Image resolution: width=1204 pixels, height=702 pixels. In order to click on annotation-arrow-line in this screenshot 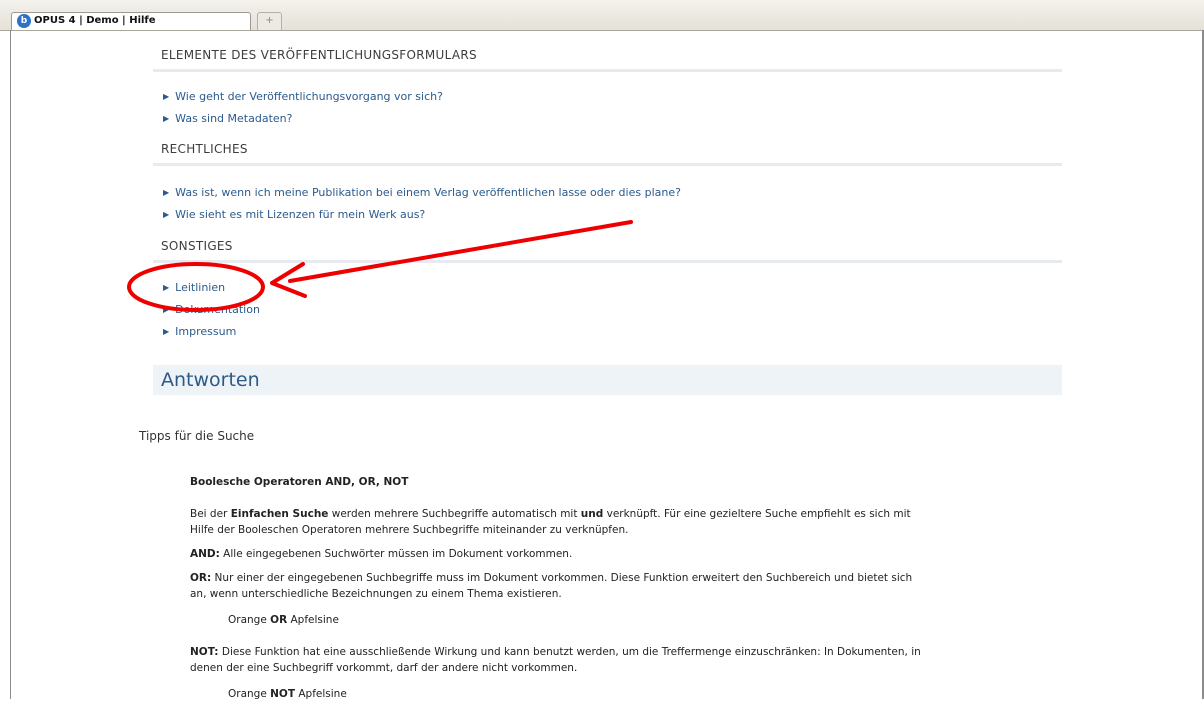, I will do `click(460, 251)`.